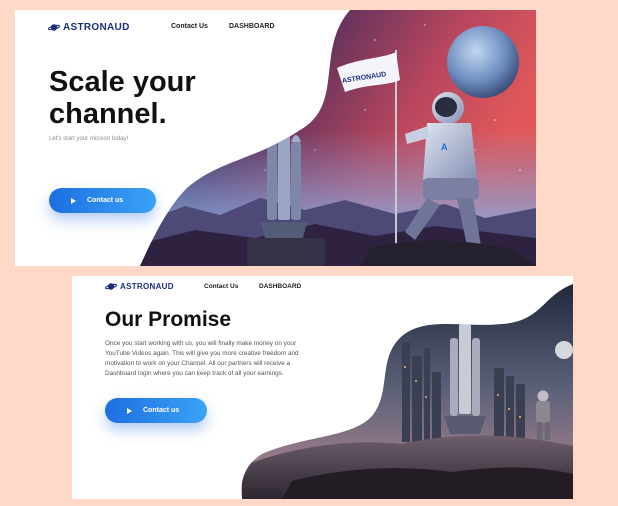 The height and width of the screenshot is (506, 618). I want to click on hero-contact-button: Contact us, so click(102, 200).